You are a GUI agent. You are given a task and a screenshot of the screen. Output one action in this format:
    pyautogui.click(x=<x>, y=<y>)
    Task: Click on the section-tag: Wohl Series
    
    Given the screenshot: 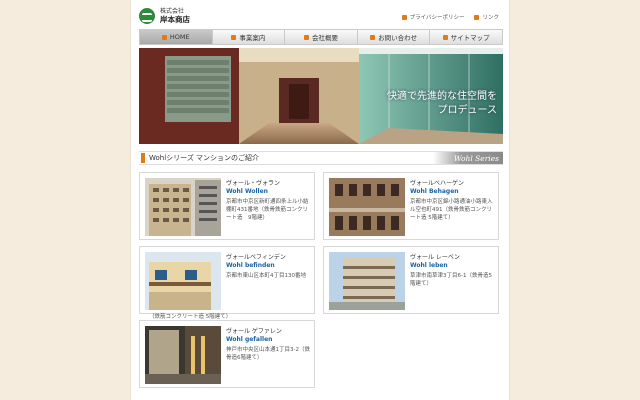 What is the action you would take?
    pyautogui.click(x=468, y=158)
    